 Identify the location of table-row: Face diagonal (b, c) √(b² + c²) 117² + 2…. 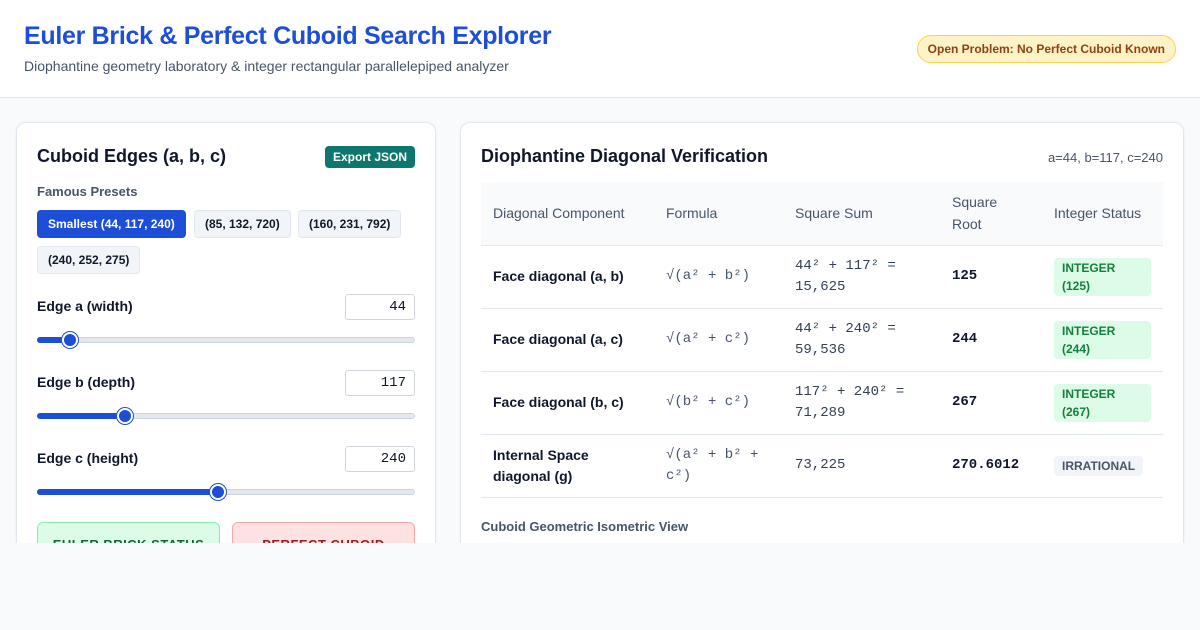
(822, 403).